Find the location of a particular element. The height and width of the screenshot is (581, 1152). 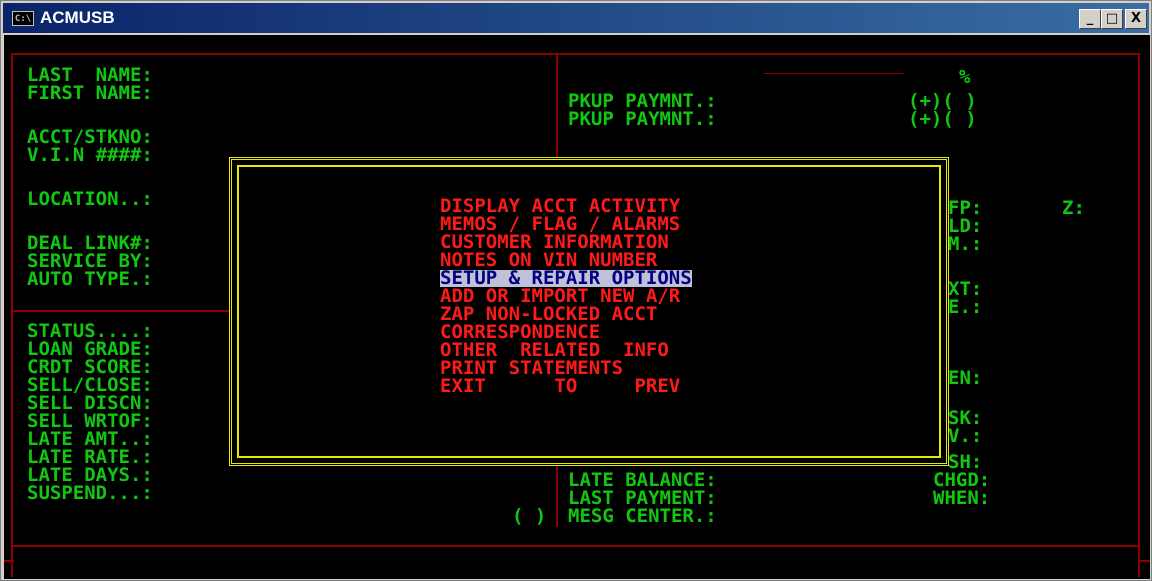

close-button: X is located at coordinates (1136, 19).